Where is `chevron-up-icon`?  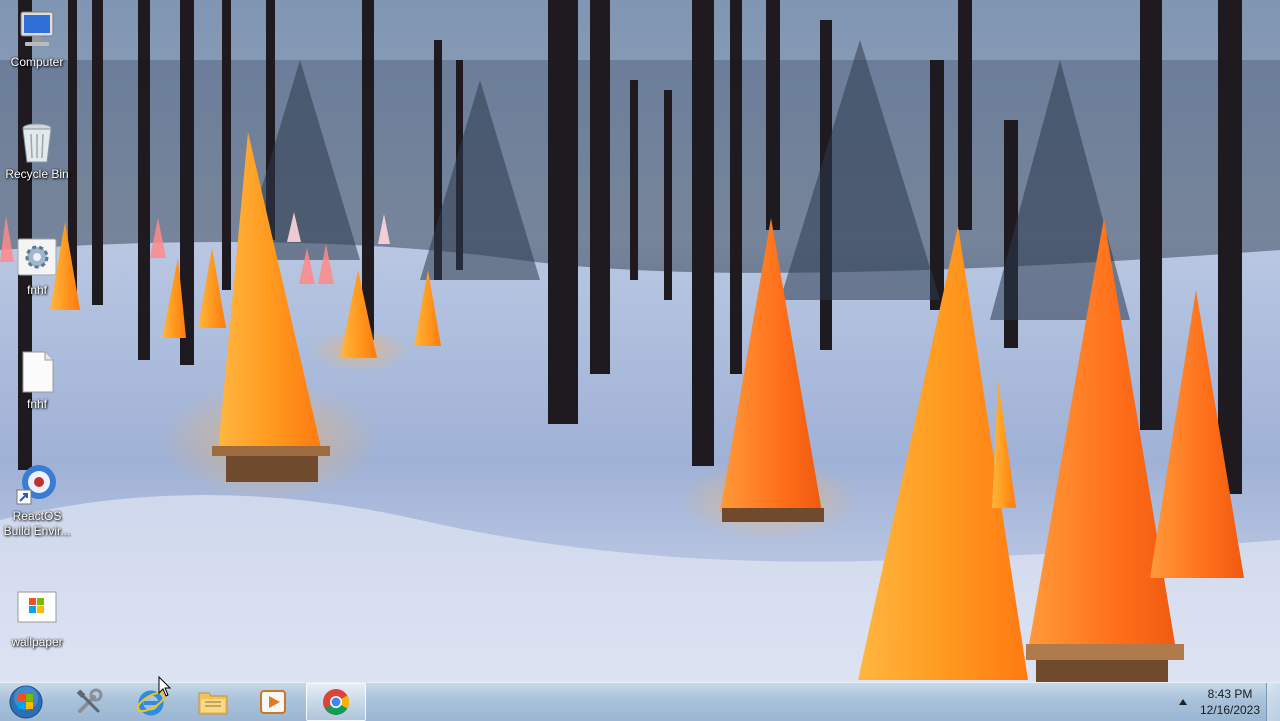
chevron-up-icon is located at coordinates (1183, 702).